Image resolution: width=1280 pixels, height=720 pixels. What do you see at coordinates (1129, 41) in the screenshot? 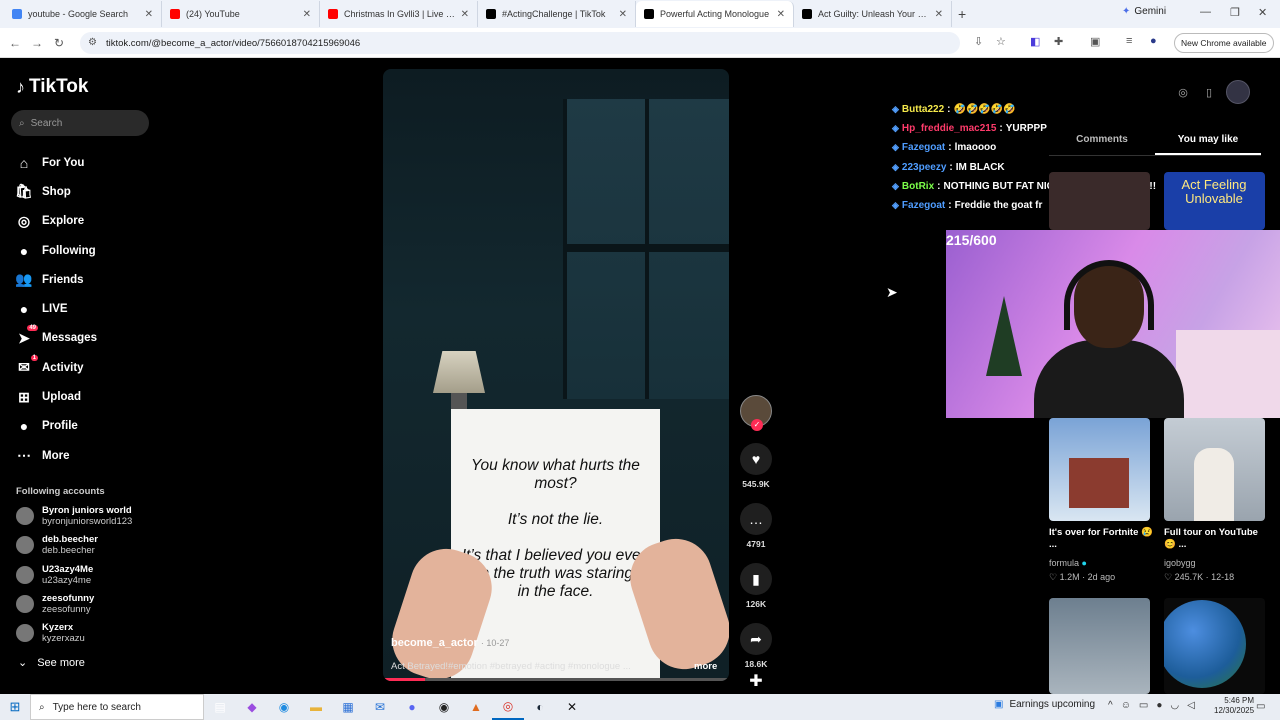
I see `reading-list-icon: ≡` at bounding box center [1129, 41].